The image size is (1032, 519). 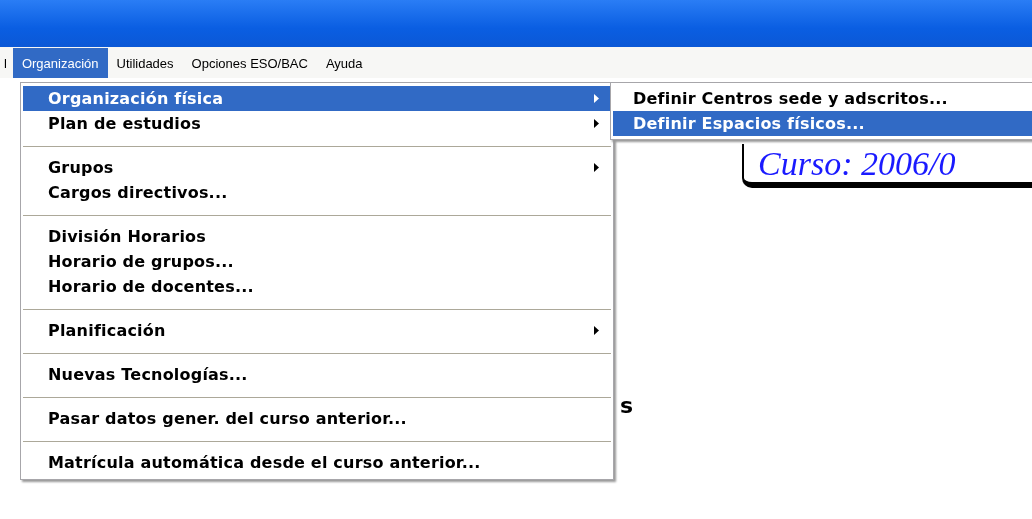 What do you see at coordinates (627, 405) in the screenshot?
I see `heading-fragment: s` at bounding box center [627, 405].